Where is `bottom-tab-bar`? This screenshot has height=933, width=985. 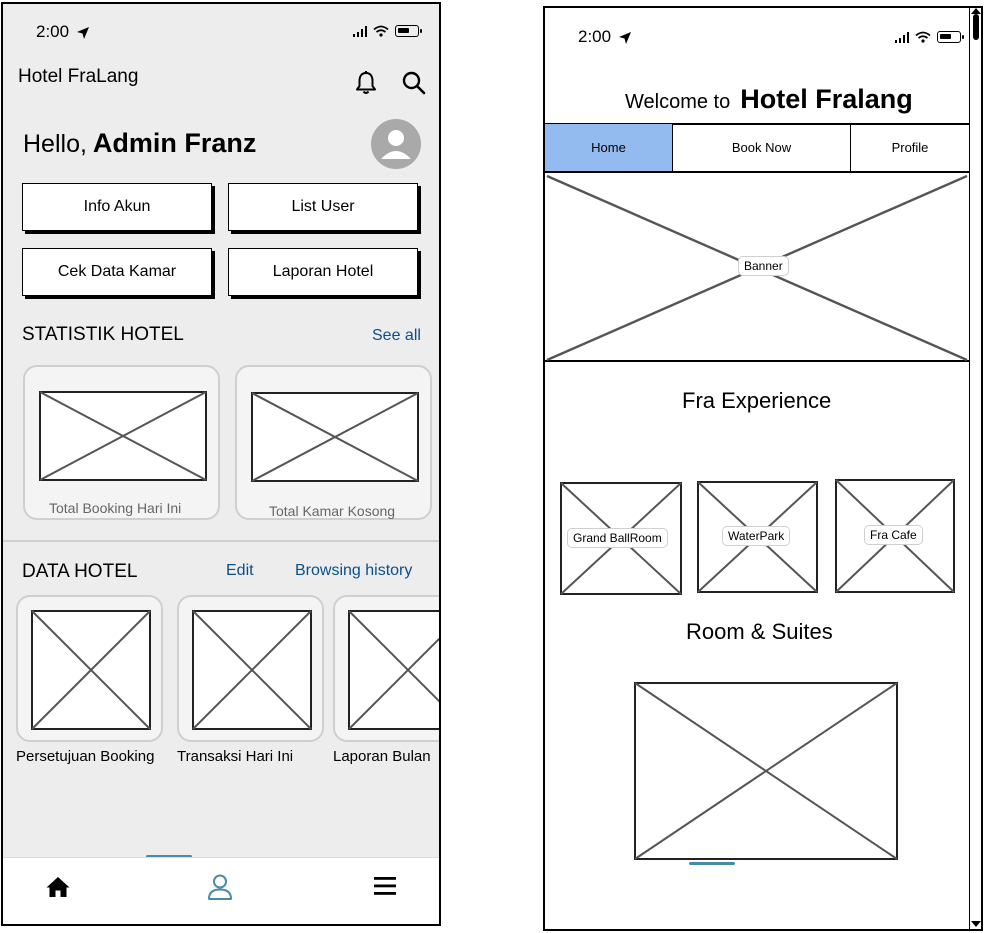
bottom-tab-bar is located at coordinates (221, 890).